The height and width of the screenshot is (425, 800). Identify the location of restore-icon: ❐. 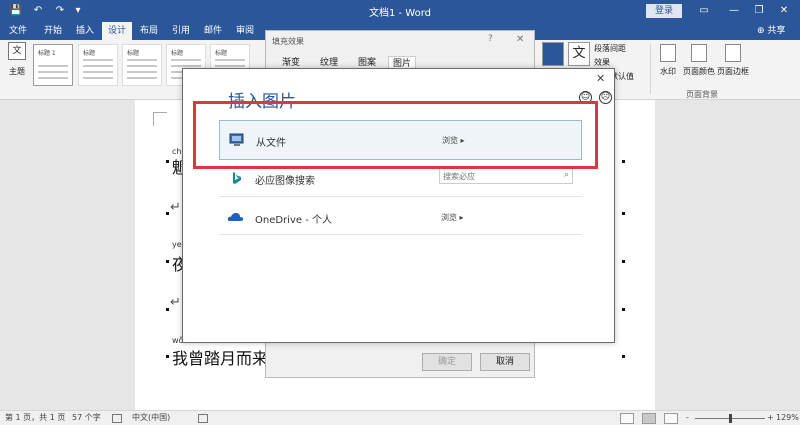
(759, 11).